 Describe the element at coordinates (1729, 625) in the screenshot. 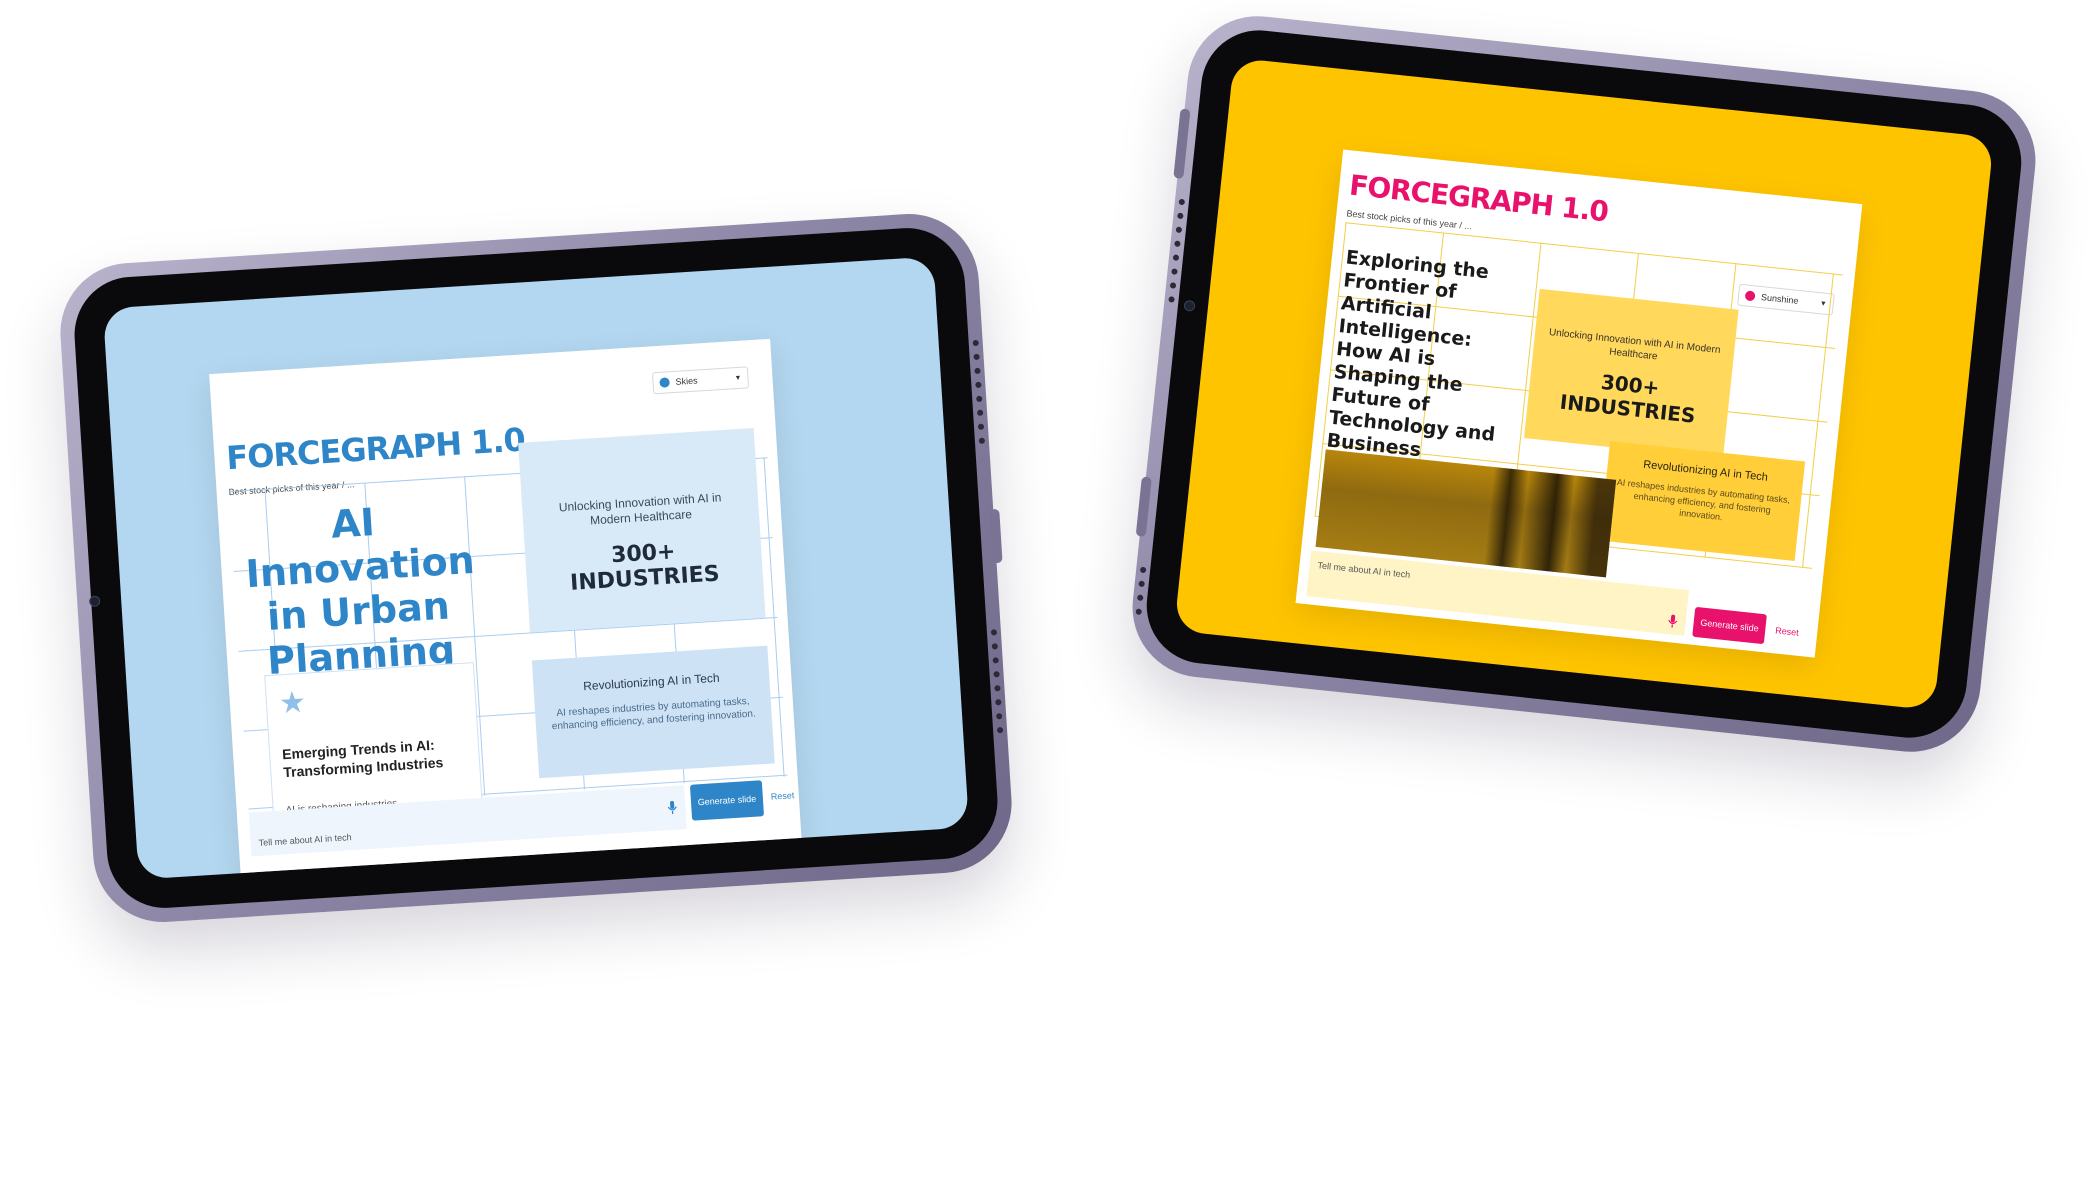

I see `right-generate-button: Generate slide` at that location.